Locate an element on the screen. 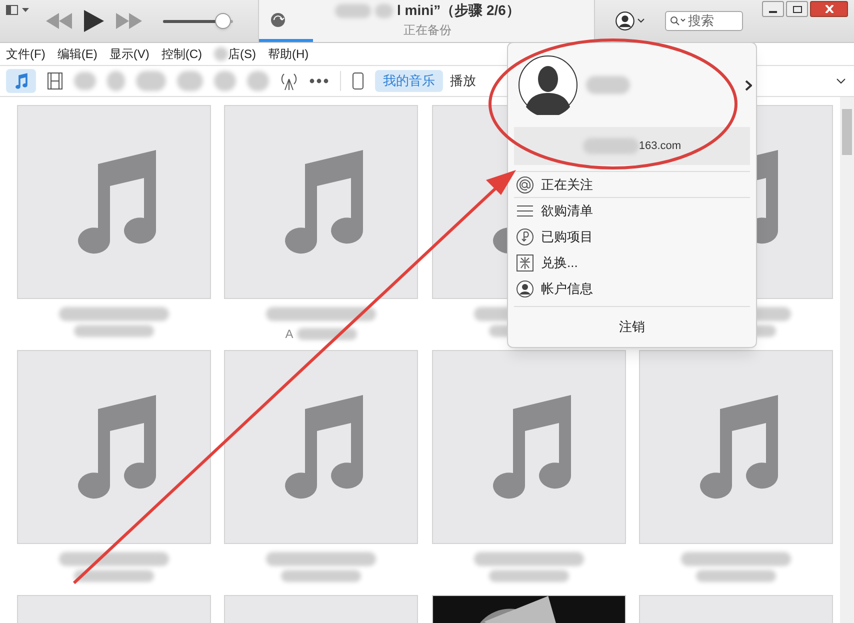 This screenshot has height=623, width=854. phone-icon is located at coordinates (358, 81).